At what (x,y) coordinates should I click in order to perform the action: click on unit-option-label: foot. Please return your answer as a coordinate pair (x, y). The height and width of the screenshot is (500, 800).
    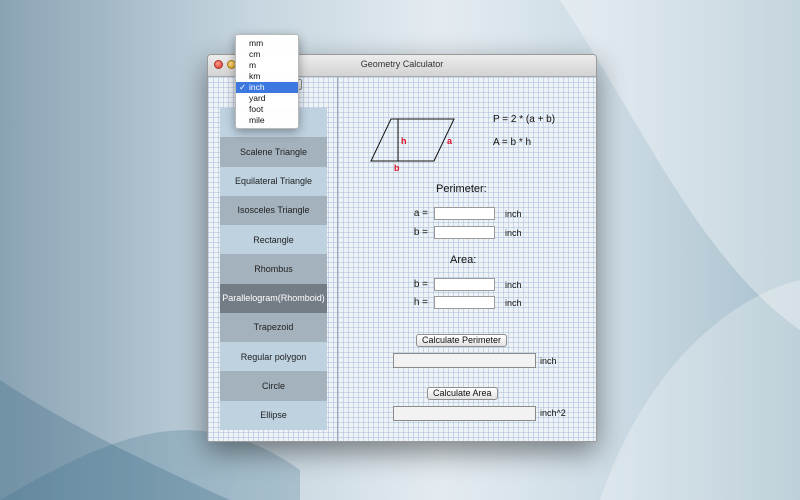
    Looking at the image, I should click on (256, 109).